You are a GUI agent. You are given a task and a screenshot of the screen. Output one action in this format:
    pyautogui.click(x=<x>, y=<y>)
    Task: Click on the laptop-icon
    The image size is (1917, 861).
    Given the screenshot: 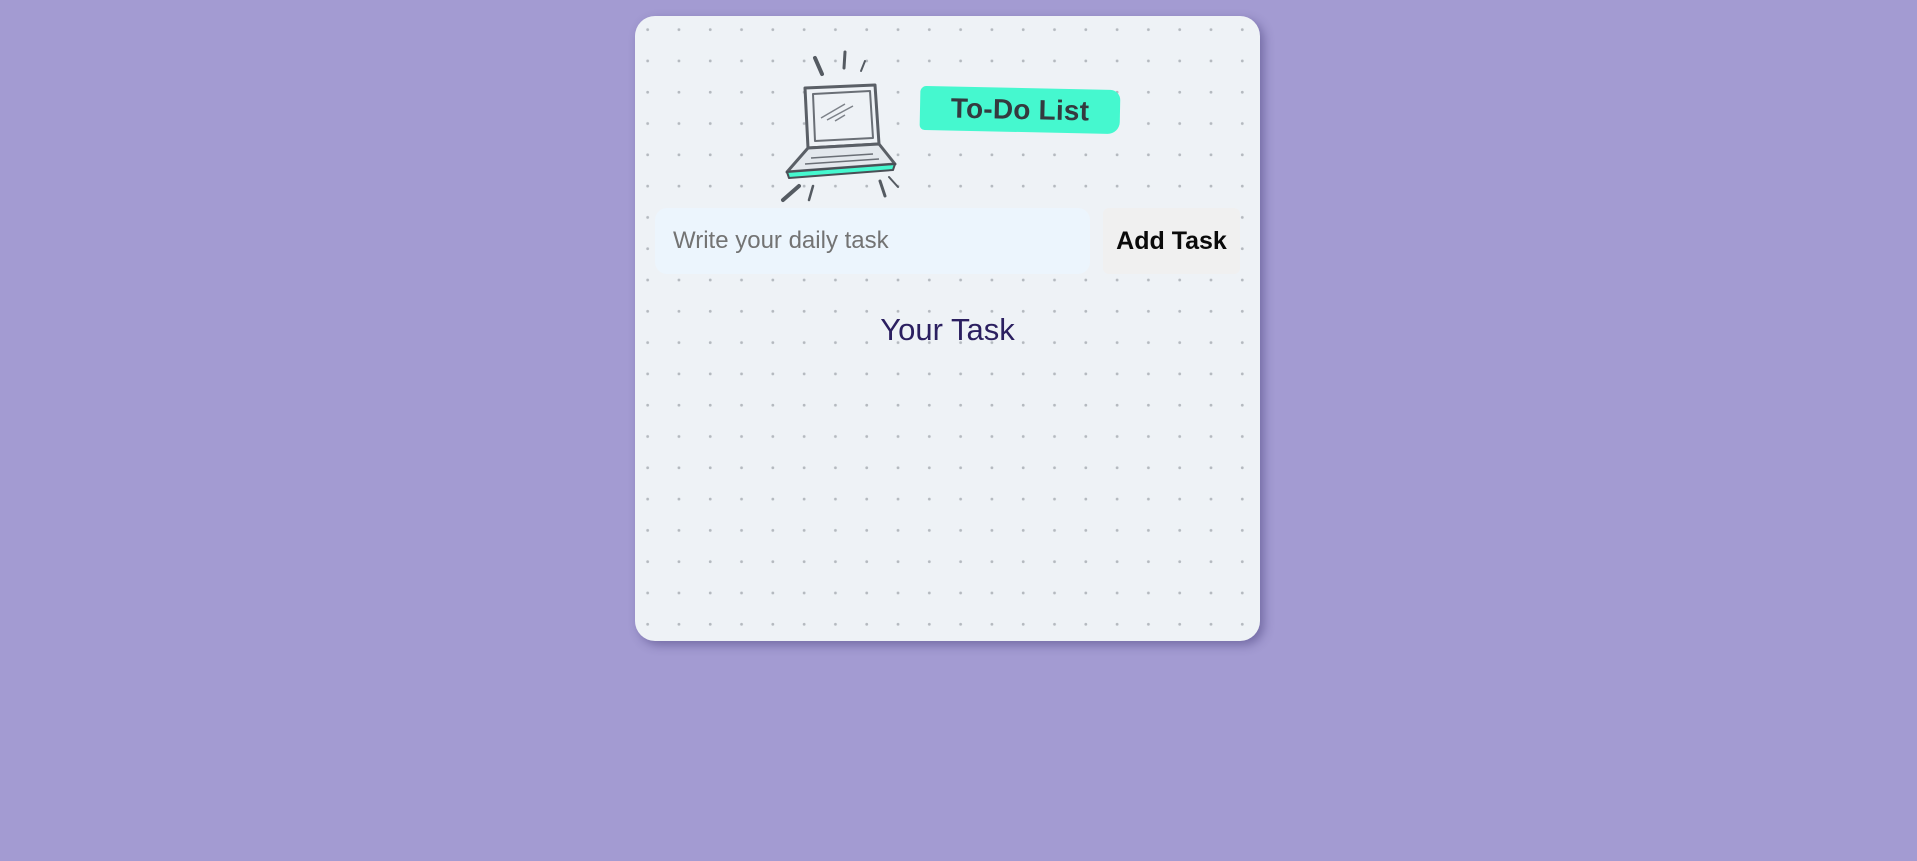 What is the action you would take?
    pyautogui.click(x=840, y=126)
    